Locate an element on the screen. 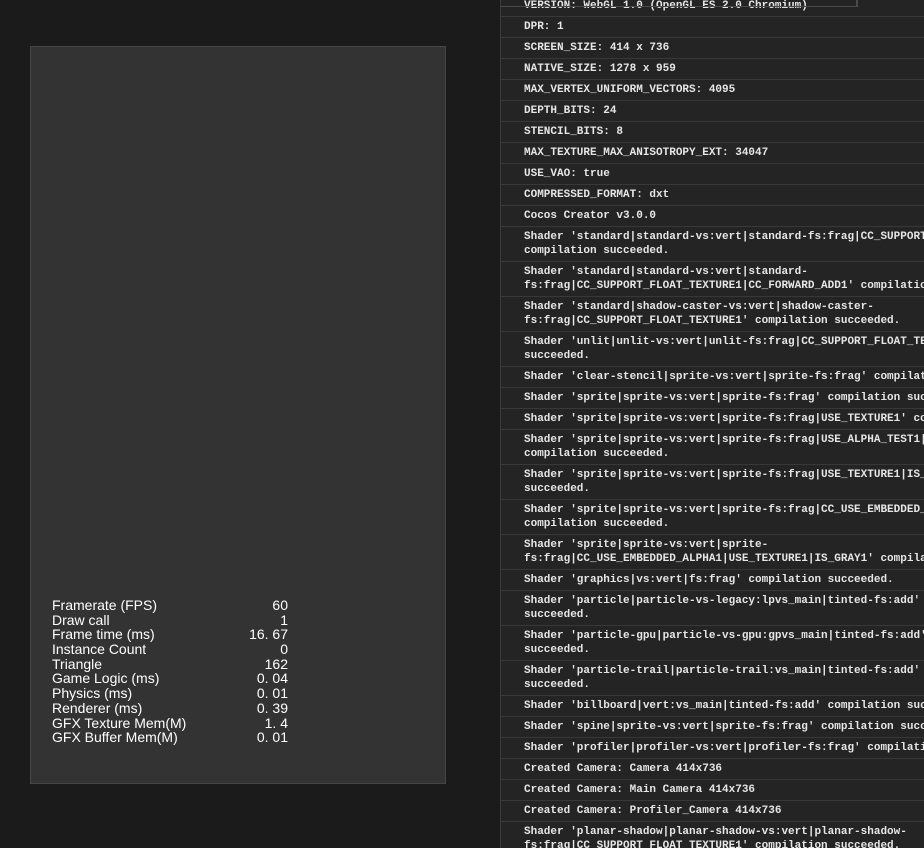 The width and height of the screenshot is (924, 848). profiler-row: Renderer (ms) 0. 39 is located at coordinates (170, 708).